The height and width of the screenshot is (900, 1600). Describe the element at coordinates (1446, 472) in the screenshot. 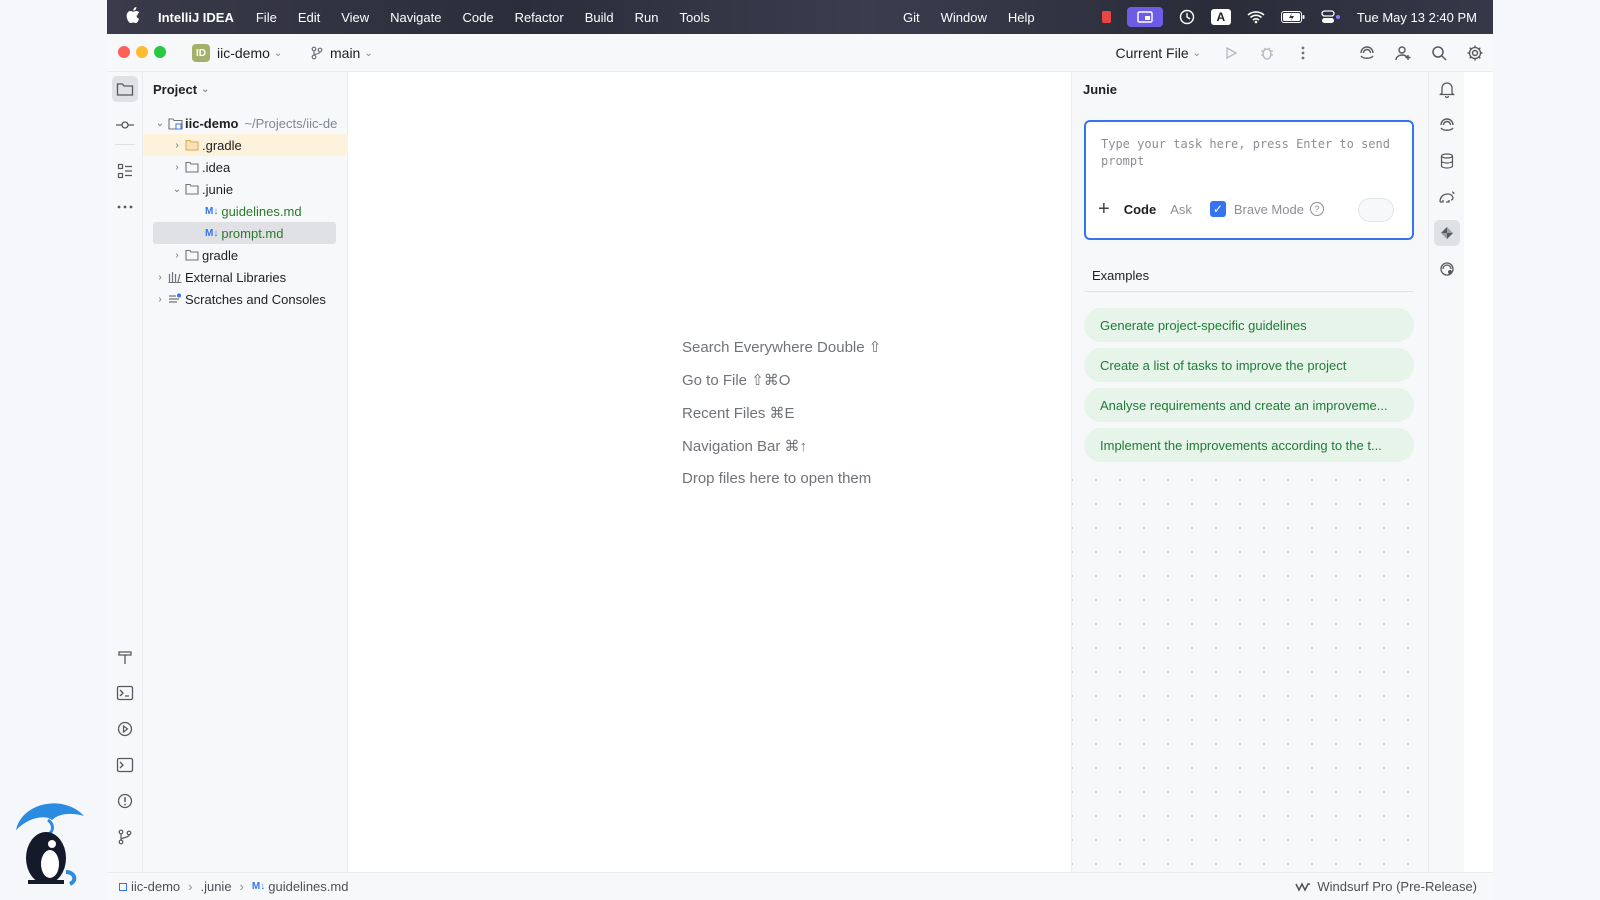

I see `right-tool-window-bar` at that location.